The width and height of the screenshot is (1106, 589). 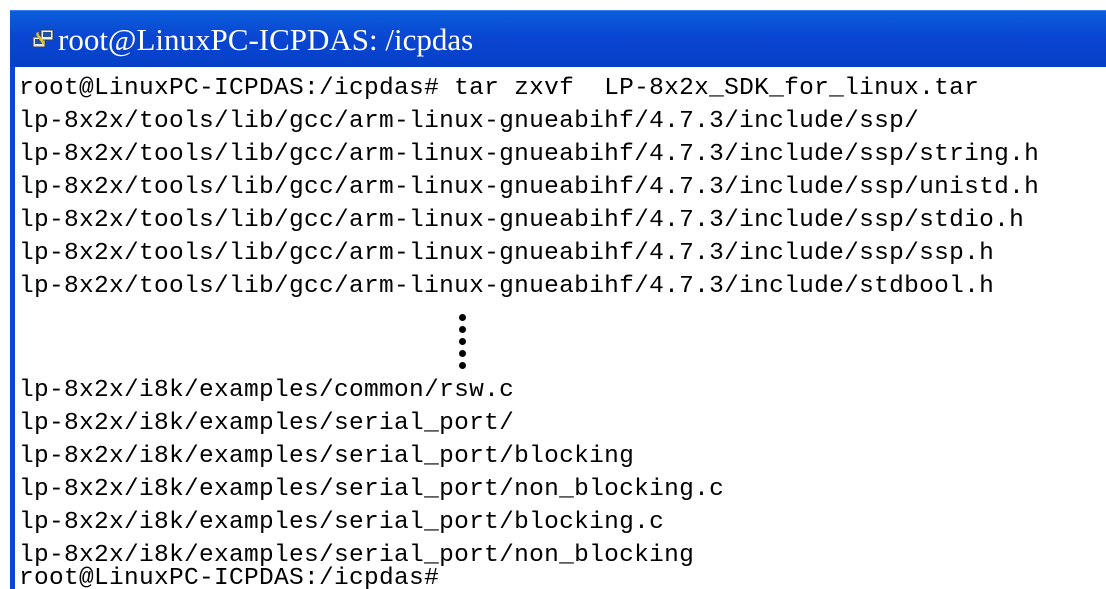 What do you see at coordinates (462, 342) in the screenshot?
I see `vertical-ellipsis-icon` at bounding box center [462, 342].